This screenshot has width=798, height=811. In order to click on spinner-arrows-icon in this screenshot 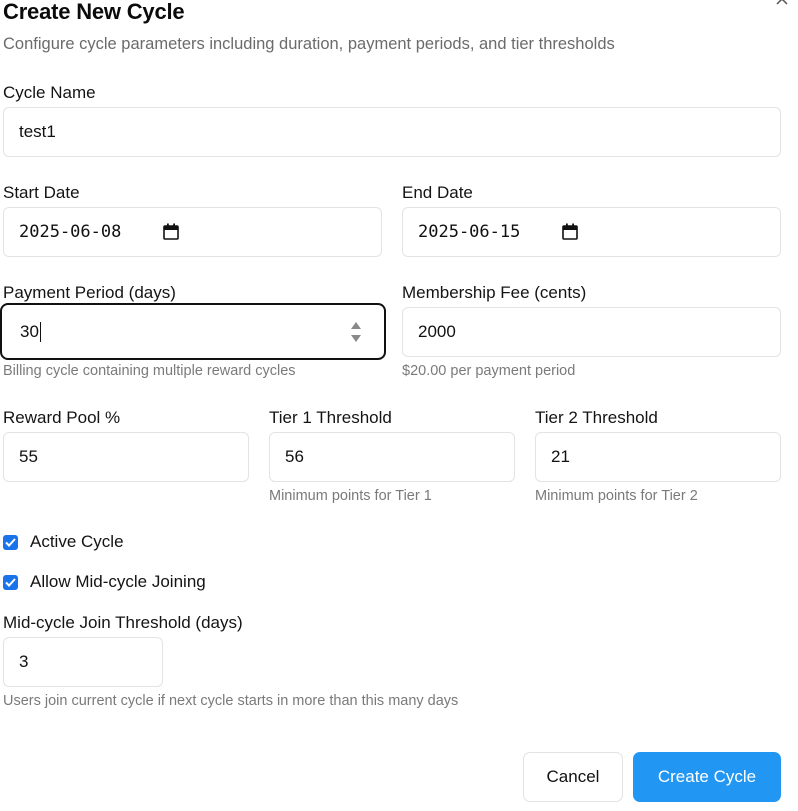, I will do `click(356, 334)`.